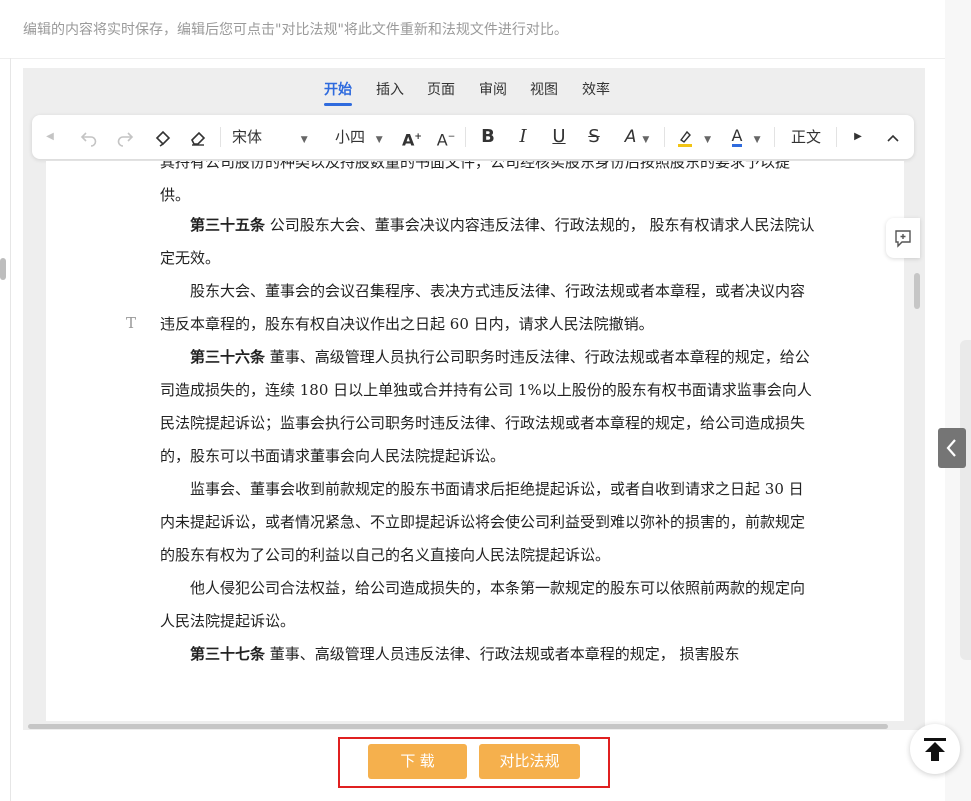 This screenshot has width=971, height=801. Describe the element at coordinates (596, 92) in the screenshot. I see `tab-efficiency: 效率` at that location.